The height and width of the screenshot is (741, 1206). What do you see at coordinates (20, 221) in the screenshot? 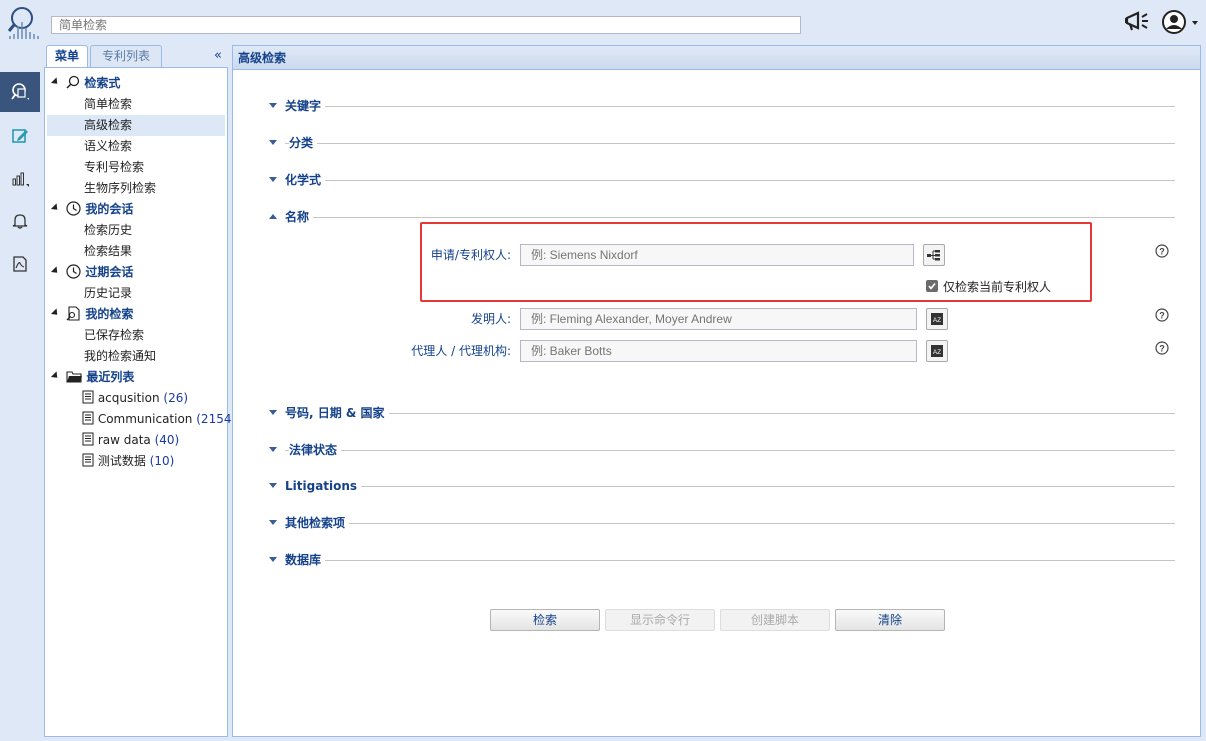
I see `rail-notifications` at bounding box center [20, 221].